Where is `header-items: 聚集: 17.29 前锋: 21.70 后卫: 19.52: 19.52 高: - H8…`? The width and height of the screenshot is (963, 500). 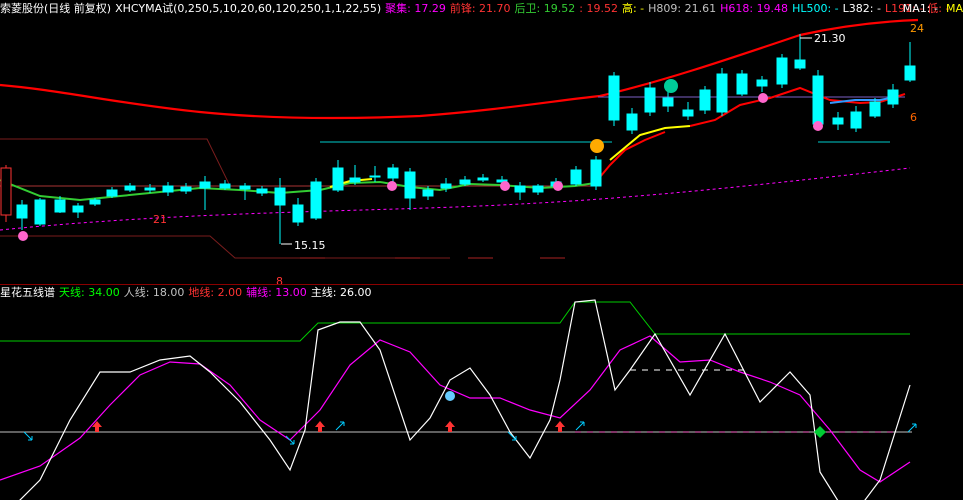 header-items: 聚集: 17.29 前锋: 21.70 后卫: 19.52: 19.52 高: - H8… is located at coordinates (669, 8).